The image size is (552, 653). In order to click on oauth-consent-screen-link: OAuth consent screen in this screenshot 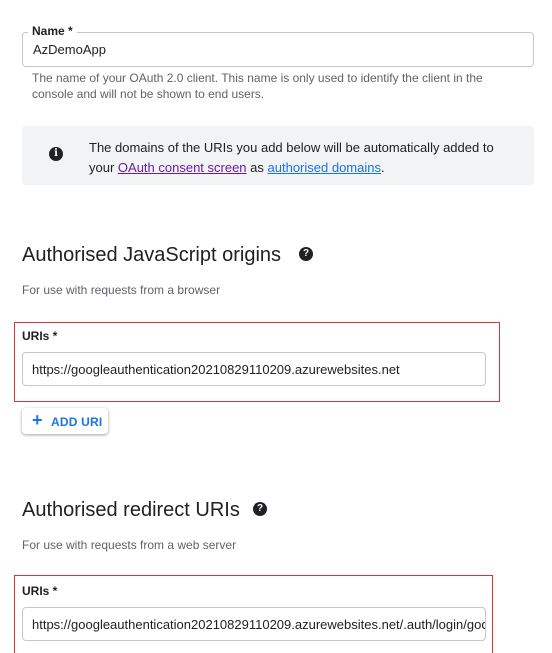, I will do `click(182, 167)`.